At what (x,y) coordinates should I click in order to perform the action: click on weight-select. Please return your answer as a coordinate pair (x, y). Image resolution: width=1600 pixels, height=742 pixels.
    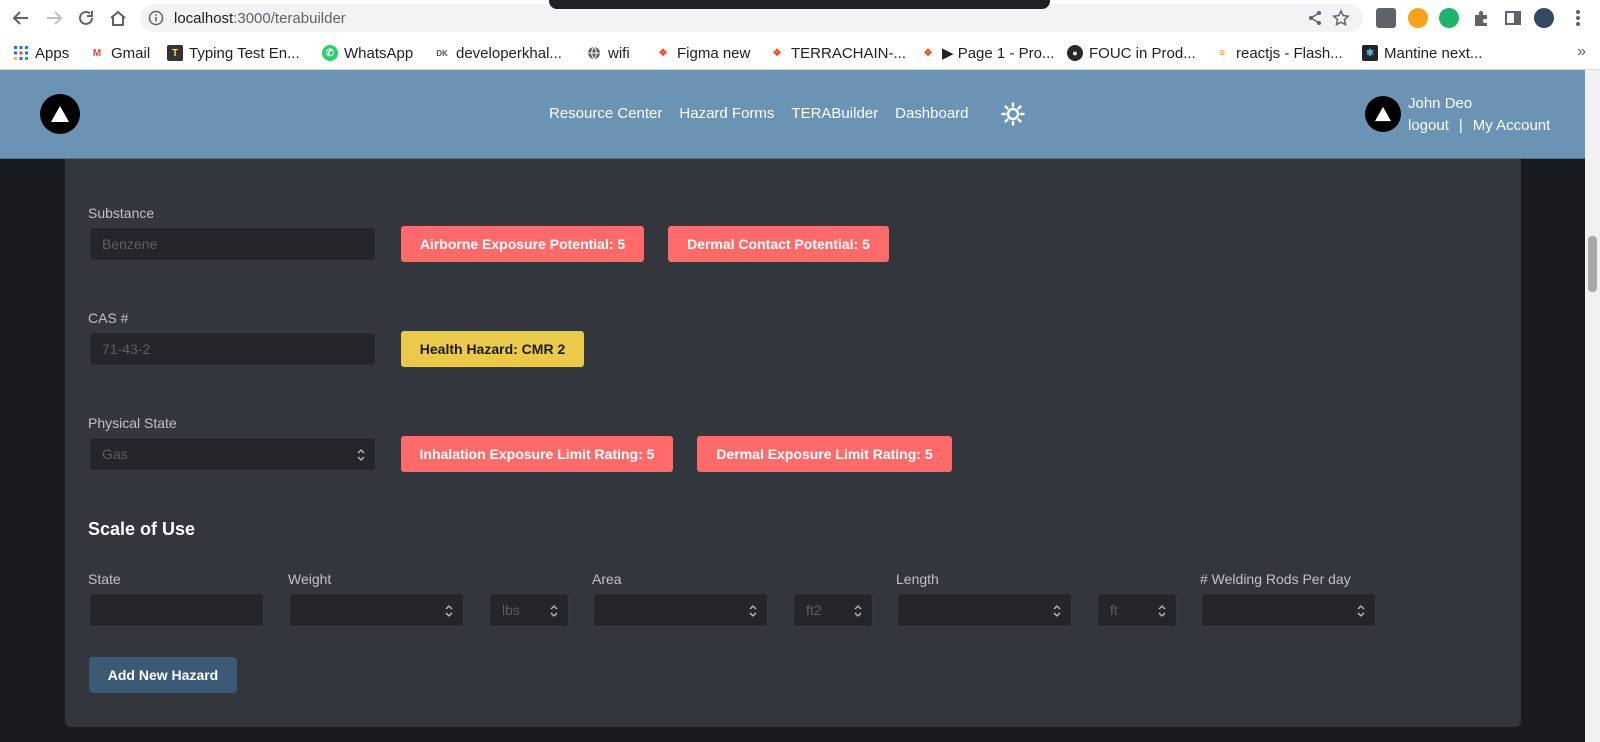
    Looking at the image, I should click on (376, 610).